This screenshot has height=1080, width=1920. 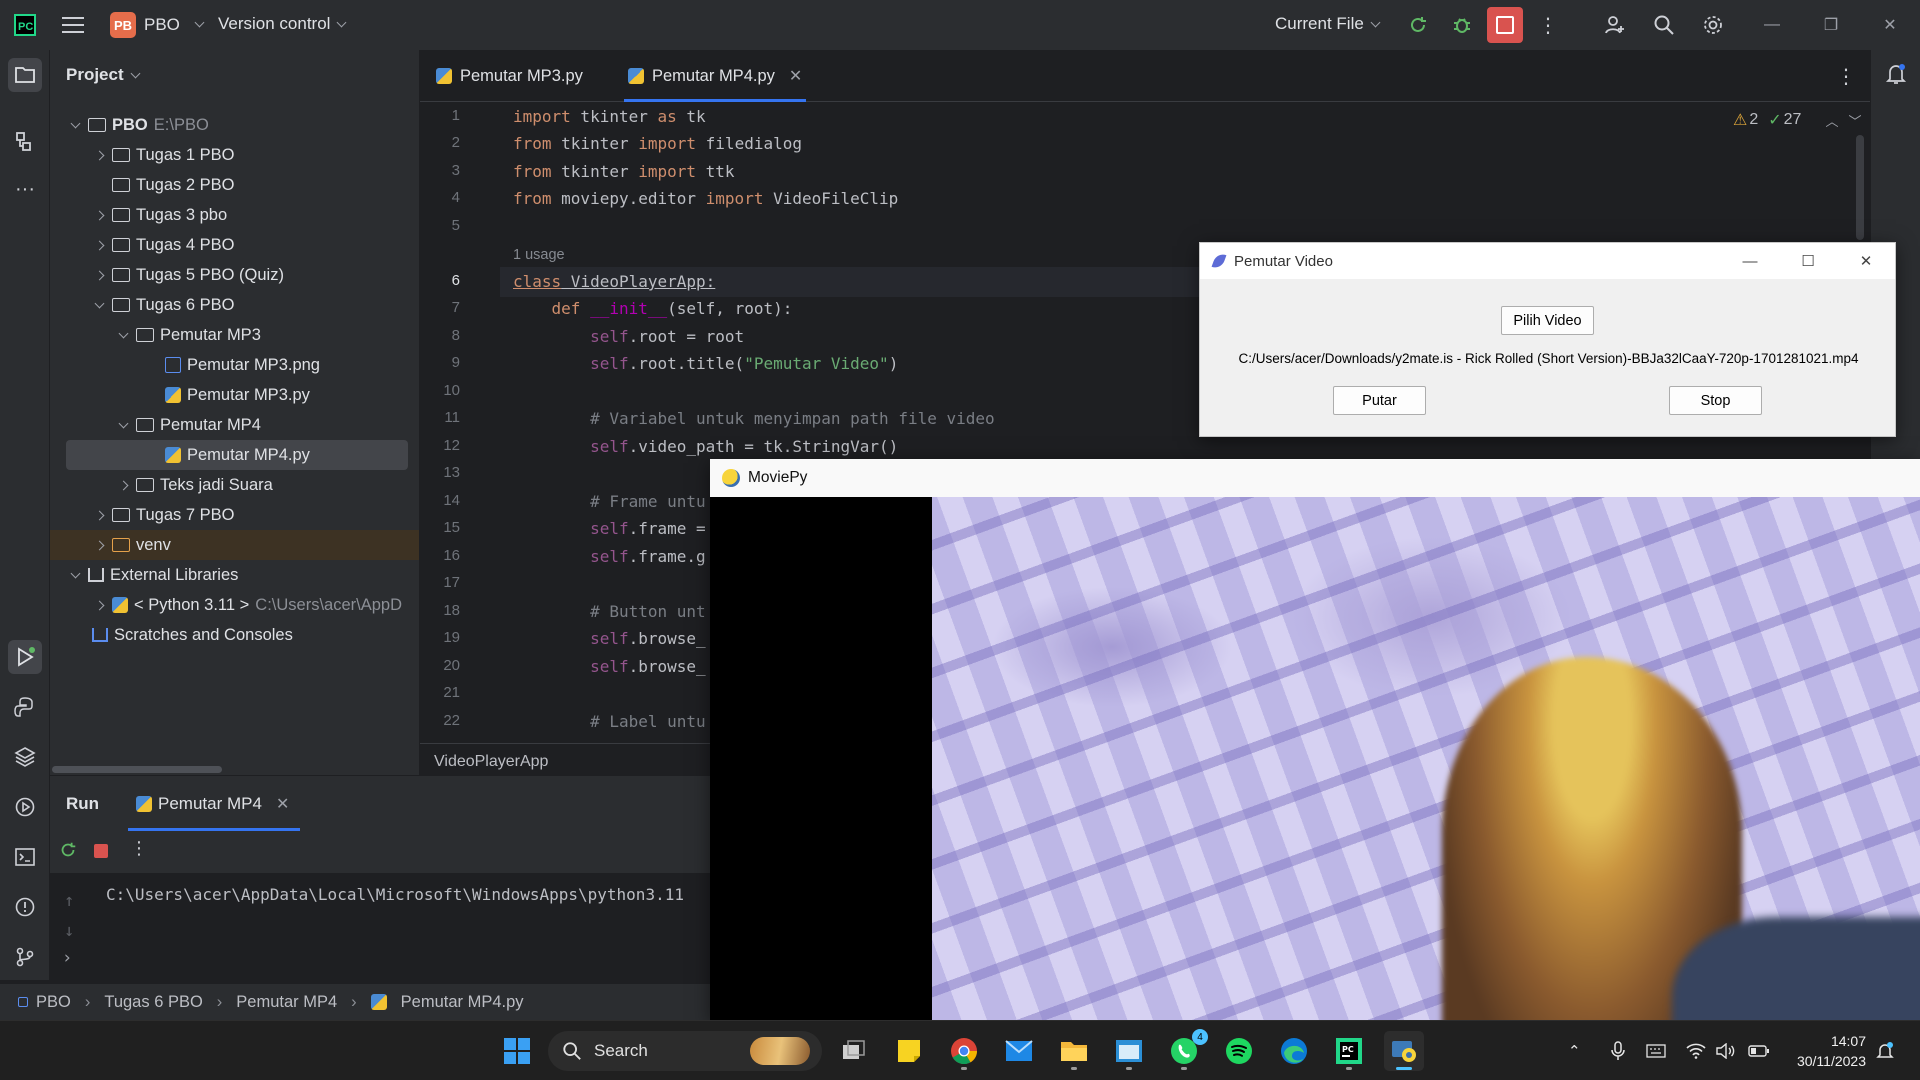 I want to click on tree-item-tugas-4: Tugas 4 PBO, so click(x=234, y=245).